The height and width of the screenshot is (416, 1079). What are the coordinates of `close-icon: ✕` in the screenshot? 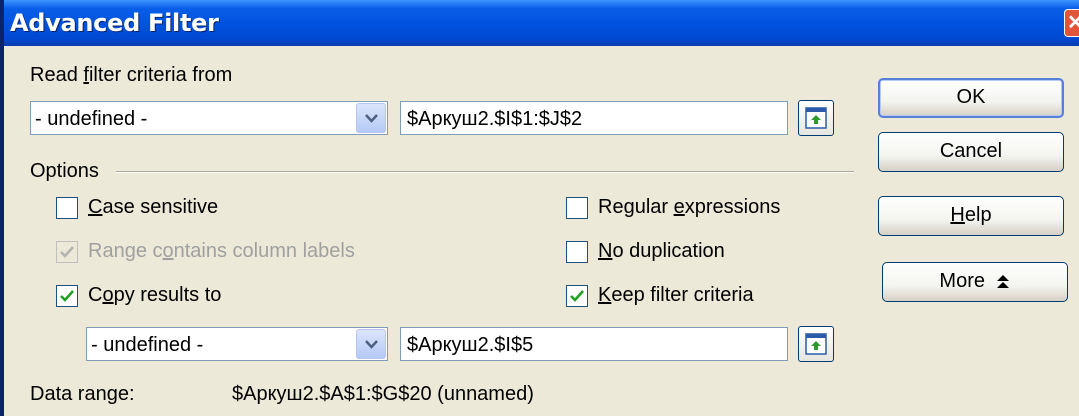 It's located at (1073, 23).